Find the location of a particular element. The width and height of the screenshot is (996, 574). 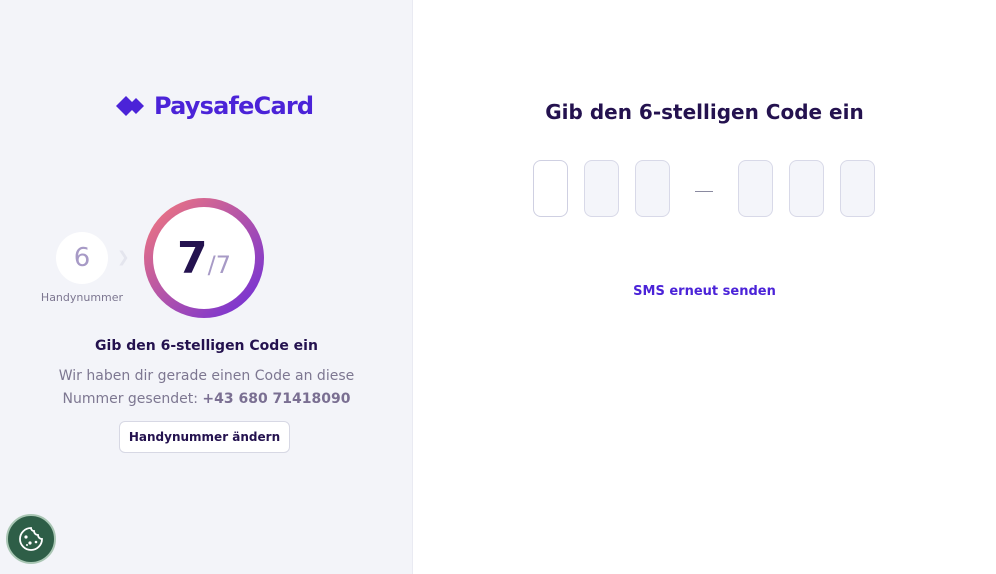

cookie-icon is located at coordinates (31, 539).